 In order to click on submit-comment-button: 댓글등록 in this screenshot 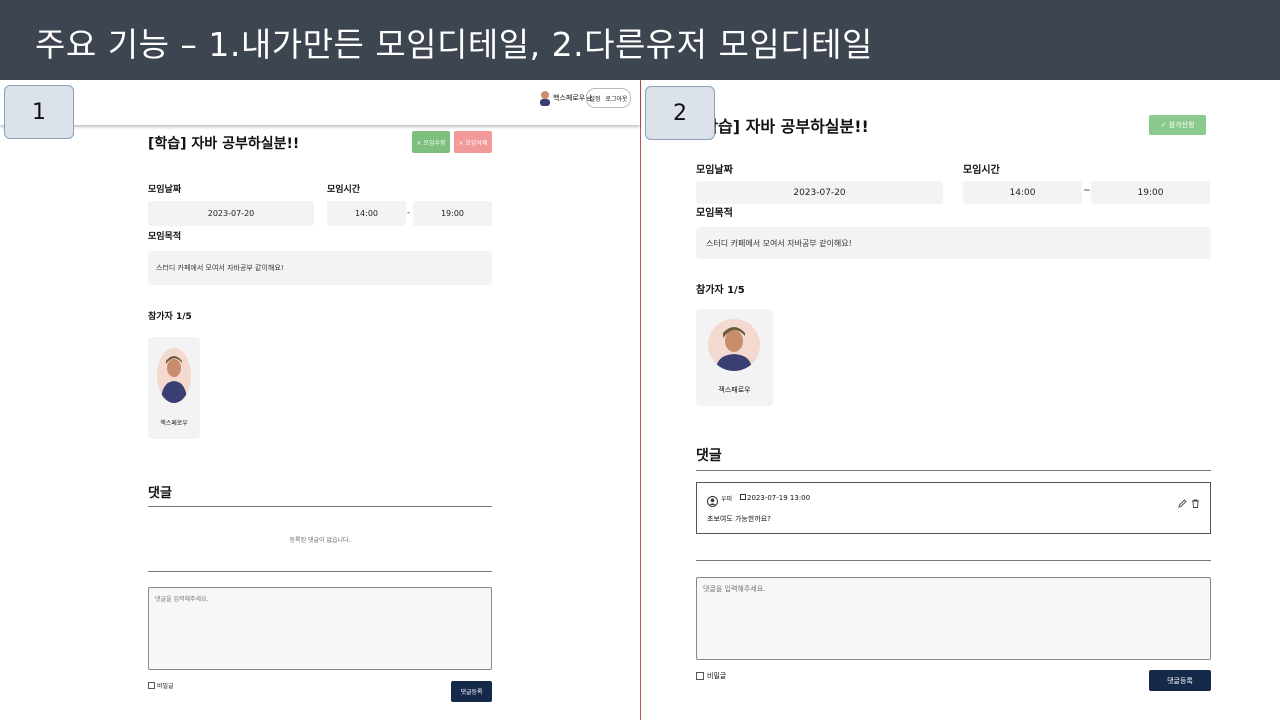, I will do `click(471, 691)`.